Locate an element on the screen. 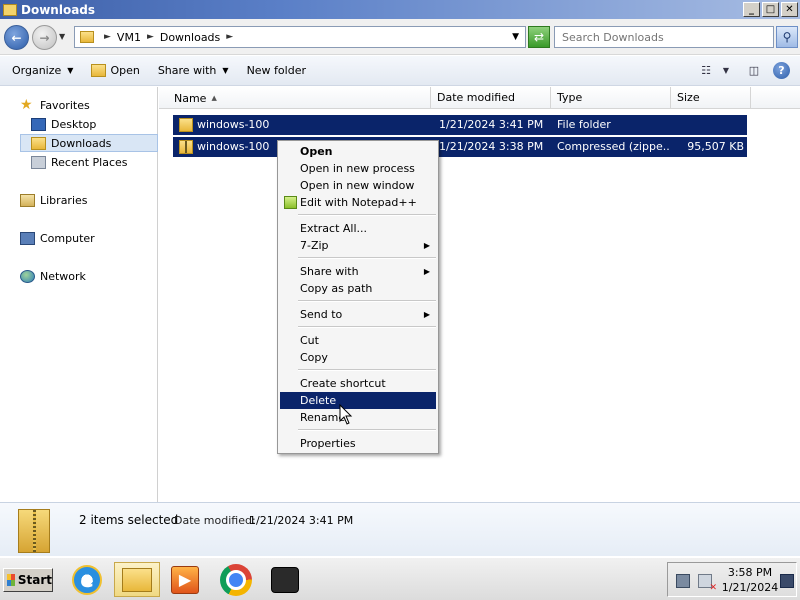 The width and height of the screenshot is (800, 600). nav-recent-places: Recent Places is located at coordinates (79, 162).